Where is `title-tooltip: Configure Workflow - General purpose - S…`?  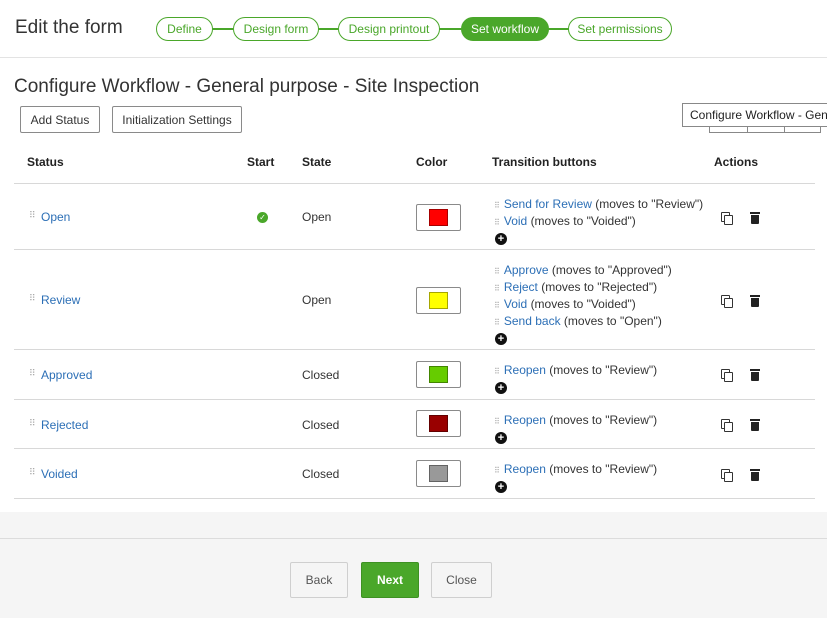 title-tooltip: Configure Workflow - General purpose - S… is located at coordinates (754, 115).